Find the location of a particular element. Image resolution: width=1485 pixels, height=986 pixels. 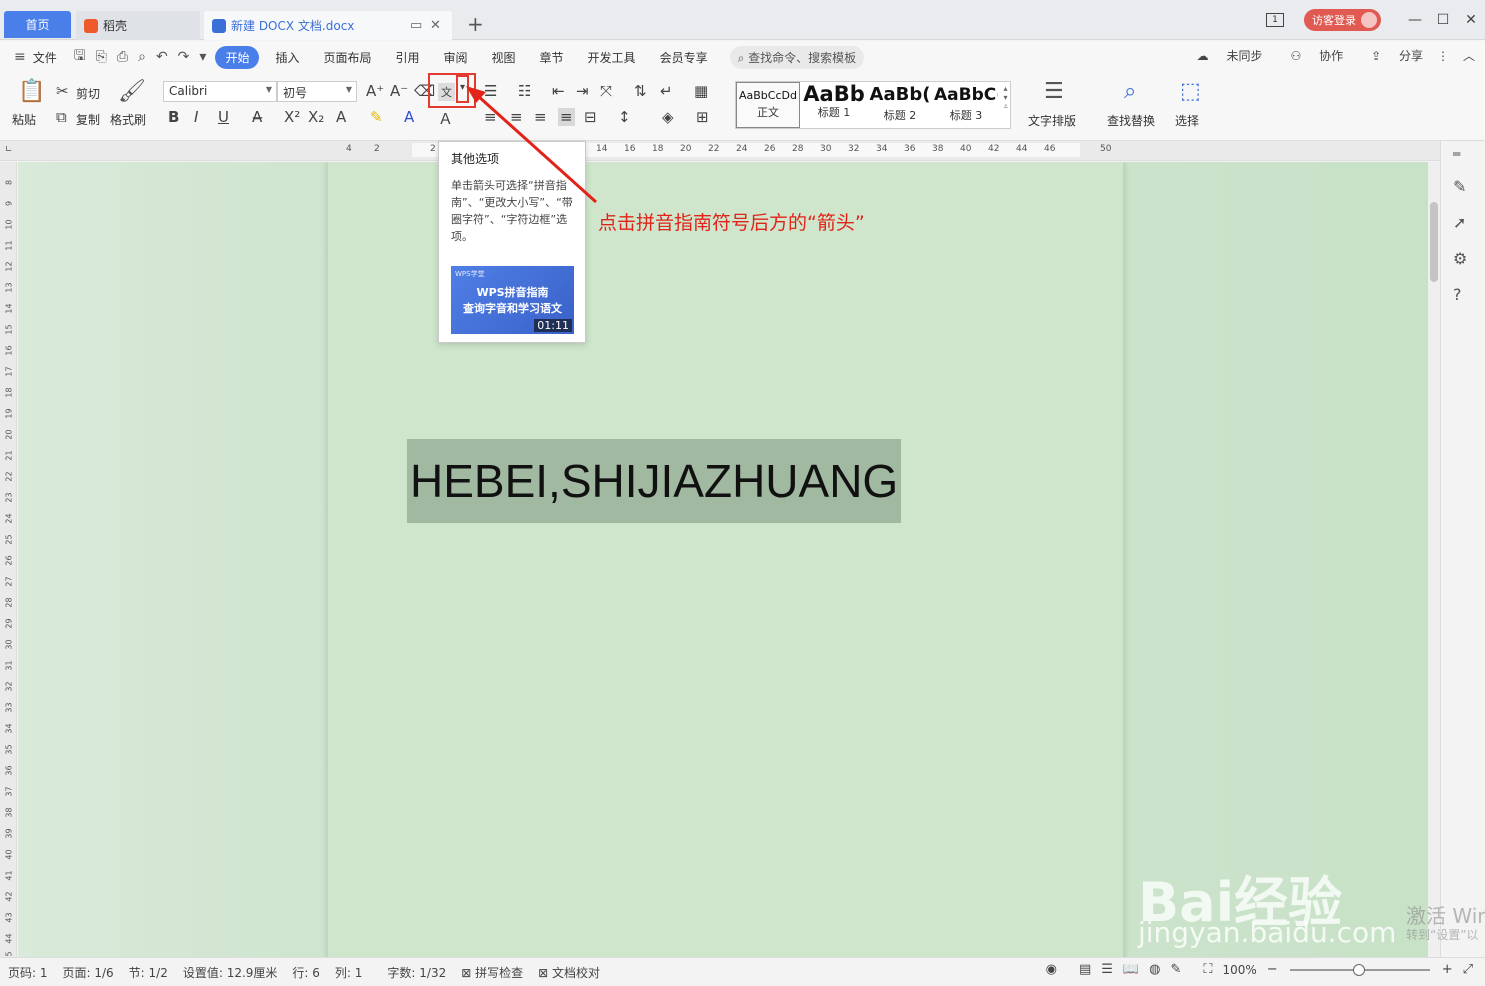

cursor-icon: ➚ is located at coordinates (1459, 222).